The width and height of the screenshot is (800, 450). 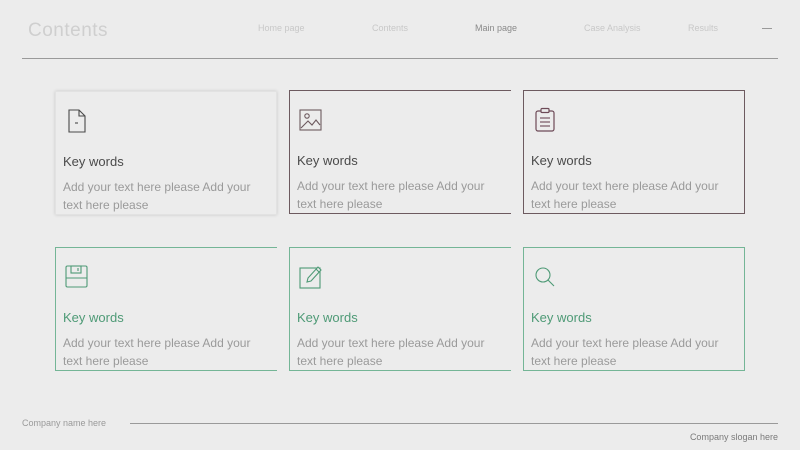 I want to click on nav-item-results: Results, so click(x=703, y=28).